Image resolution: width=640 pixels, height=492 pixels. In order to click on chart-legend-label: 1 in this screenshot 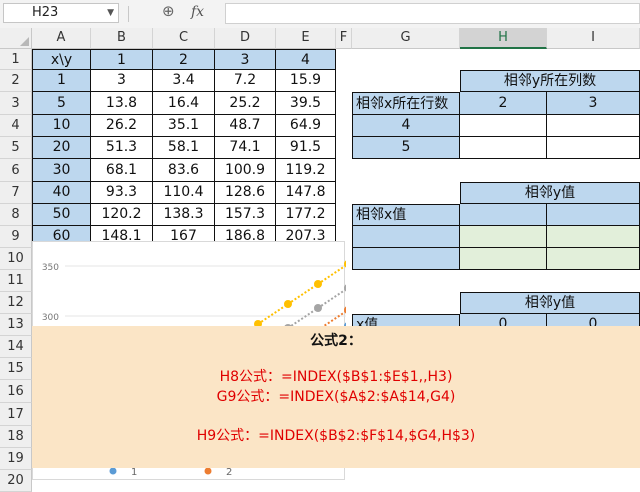, I will do `click(134, 472)`.